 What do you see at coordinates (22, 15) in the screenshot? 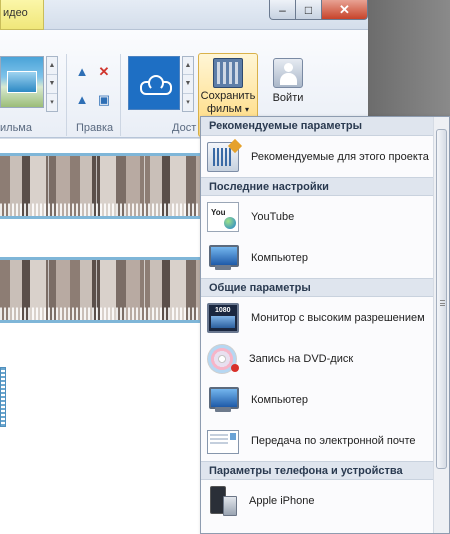
I see `tab-video-tools: идео` at bounding box center [22, 15].